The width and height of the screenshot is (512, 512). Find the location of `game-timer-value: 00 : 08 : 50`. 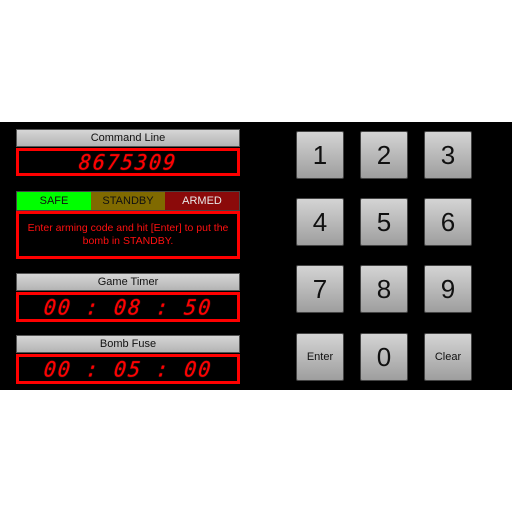

game-timer-value: 00 : 08 : 50 is located at coordinates (128, 307).